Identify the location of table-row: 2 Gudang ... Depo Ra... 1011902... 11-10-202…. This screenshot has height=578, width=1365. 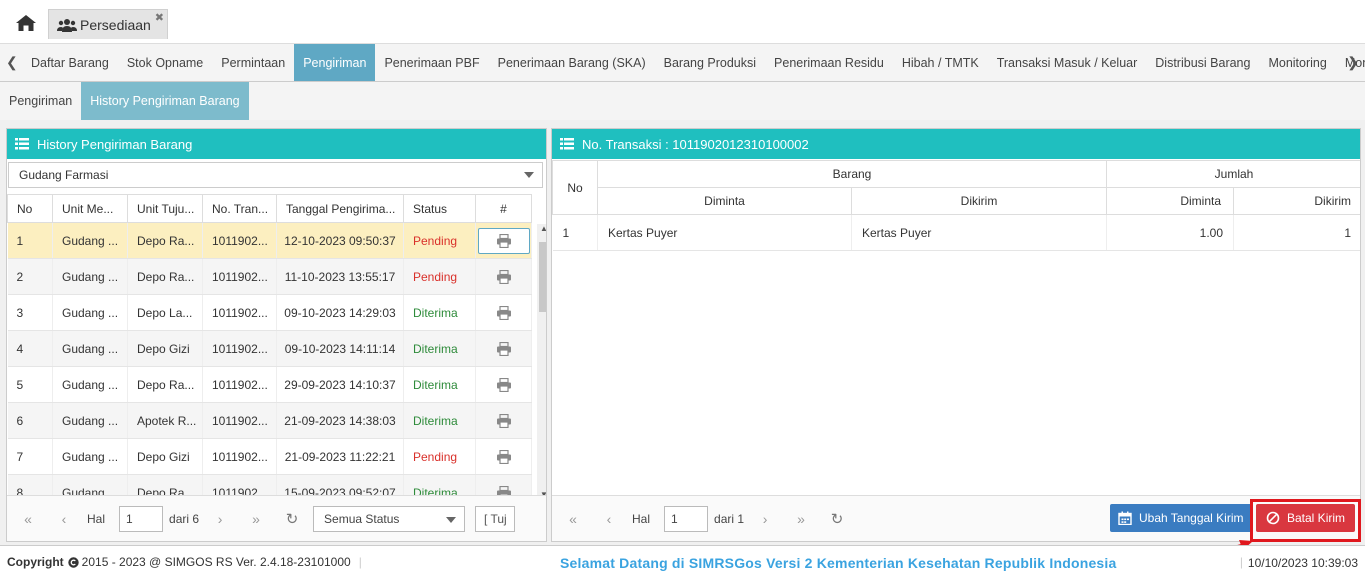
(269, 276).